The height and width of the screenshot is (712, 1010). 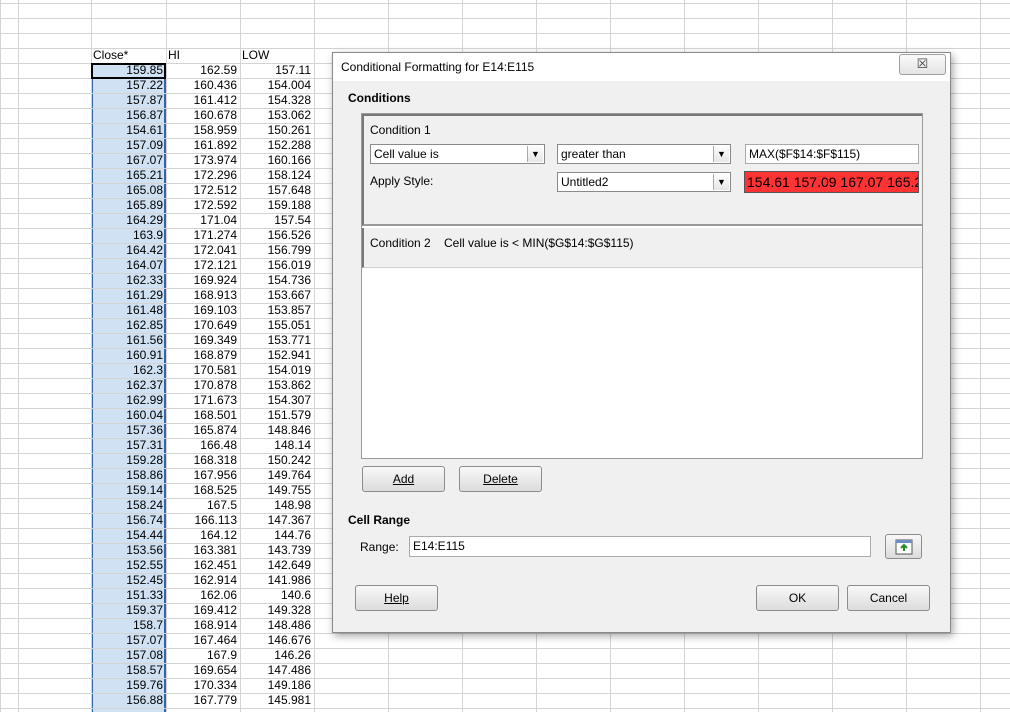 What do you see at coordinates (128, 475) in the screenshot?
I see `table-cell: 158.86` at bounding box center [128, 475].